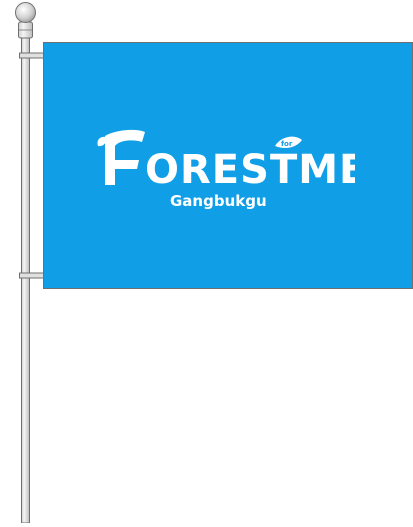  What do you see at coordinates (218, 201) in the screenshot?
I see `logo-subtitle: Gangbukgu` at bounding box center [218, 201].